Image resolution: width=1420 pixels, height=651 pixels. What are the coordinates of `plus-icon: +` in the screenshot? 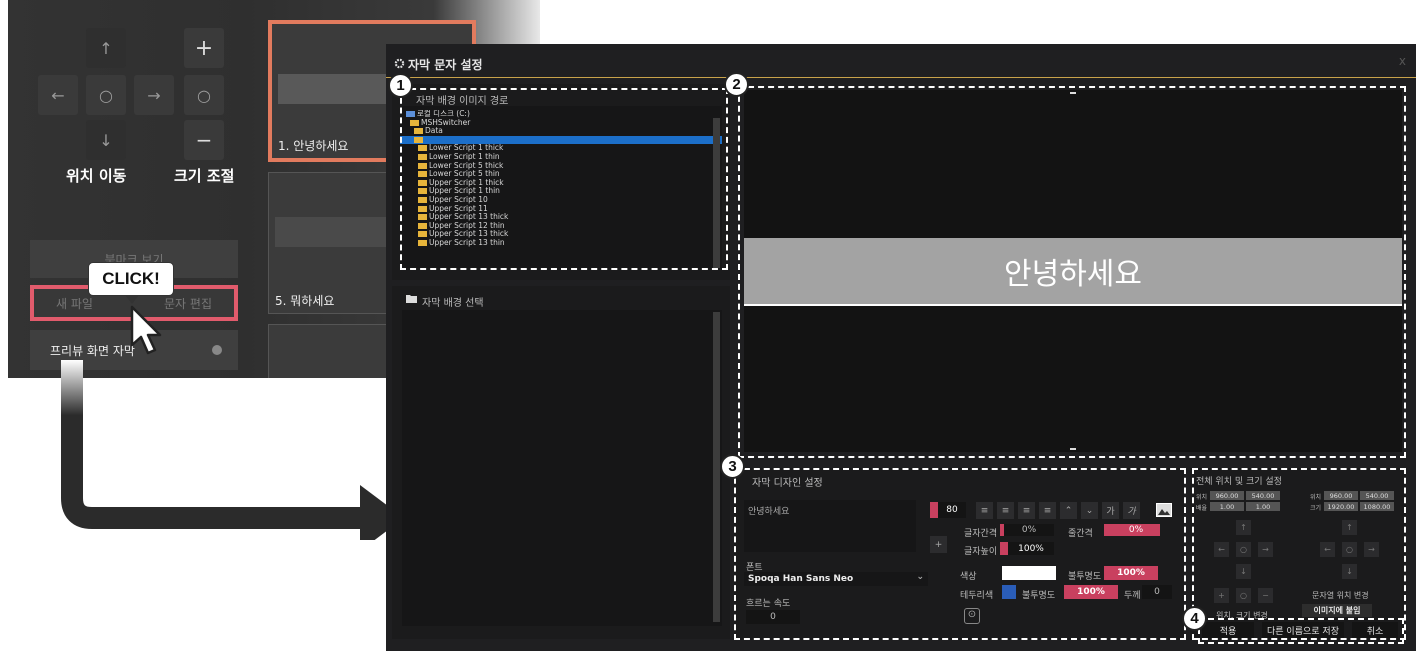 It's located at (204, 48).